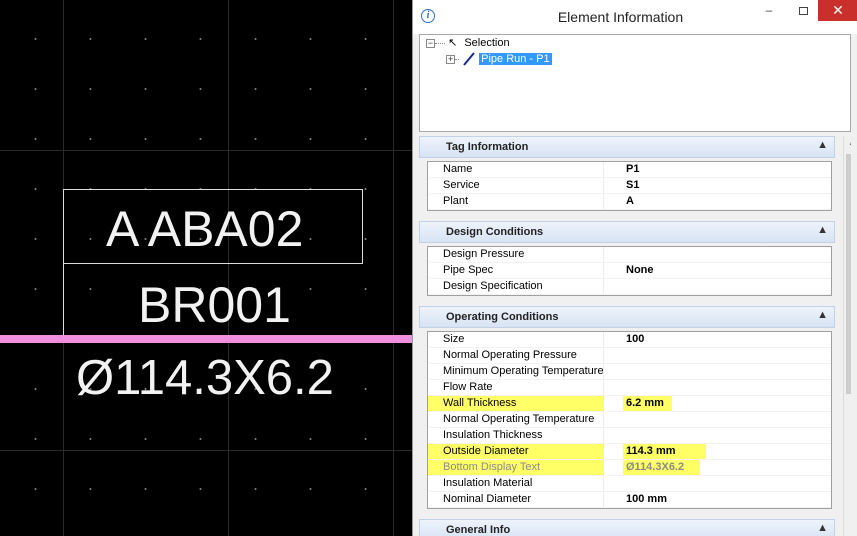  What do you see at coordinates (450, 59) in the screenshot?
I see `expand-icon: +` at bounding box center [450, 59].